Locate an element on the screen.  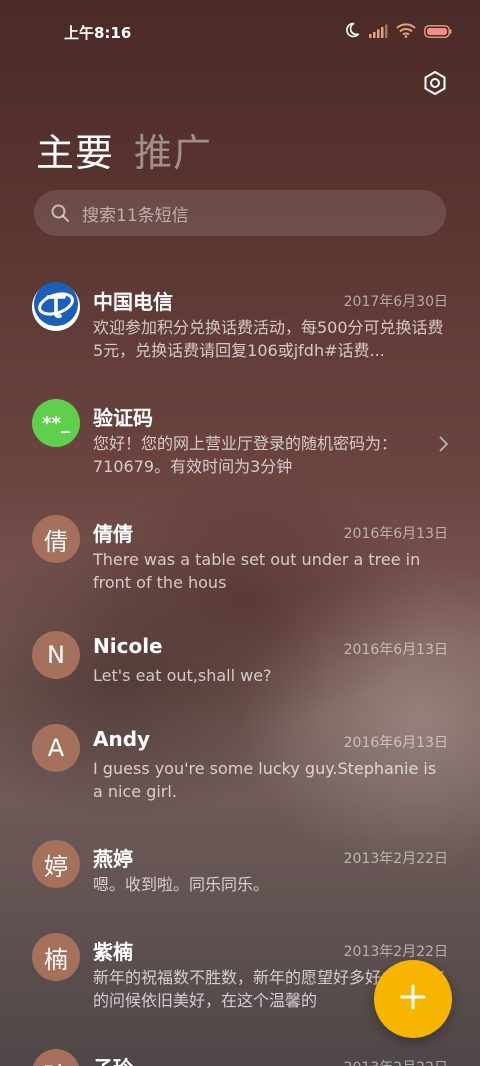
contact-name: 验证码 is located at coordinates (123, 418).